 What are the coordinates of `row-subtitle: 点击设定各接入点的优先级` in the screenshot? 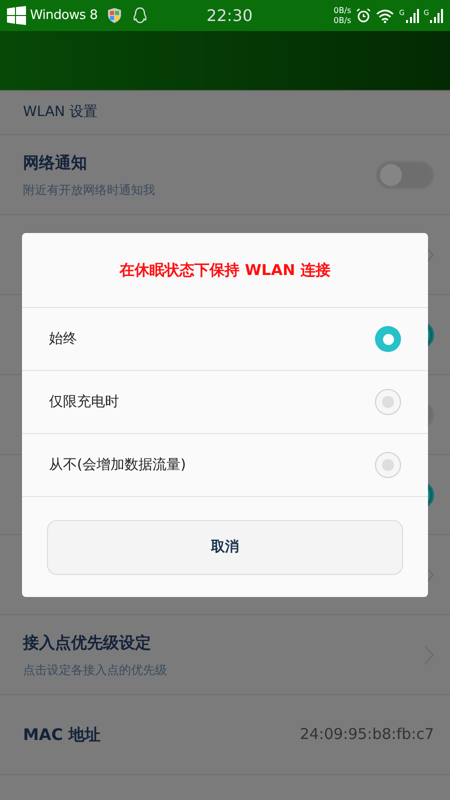 It's located at (95, 670).